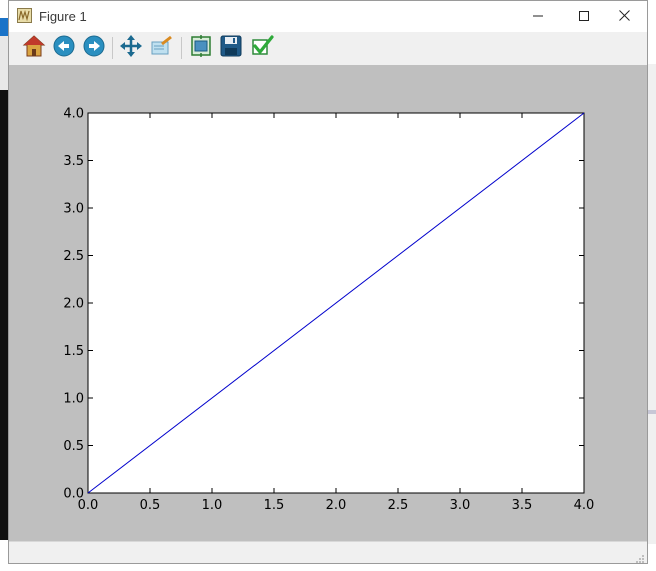  I want to click on minimize-icon, so click(538, 17).